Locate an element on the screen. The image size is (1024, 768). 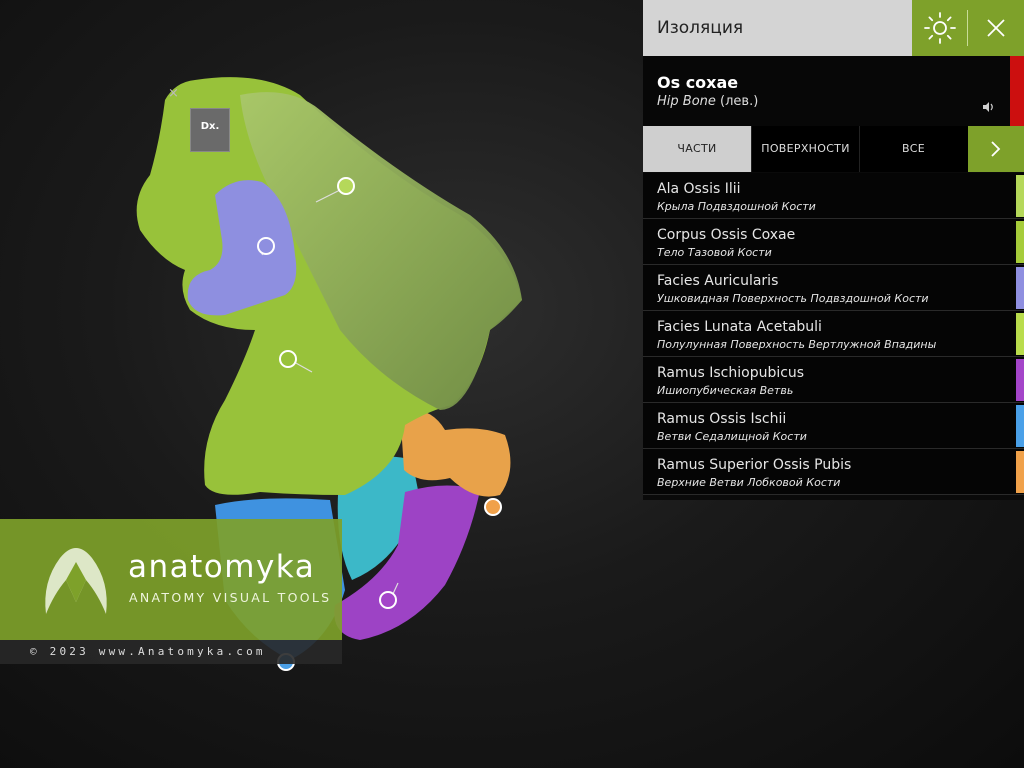
part-row: Ramus Ossis Ischii Ветви Седалищной Кости is located at coordinates (833, 426).